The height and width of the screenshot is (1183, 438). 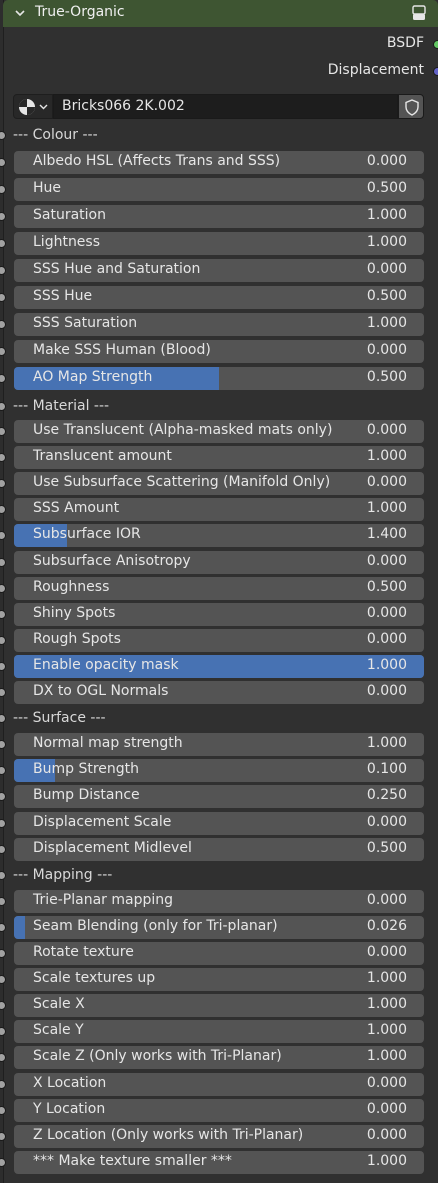 I want to click on field-x-location: X Location 0.000, so click(x=219, y=1084).